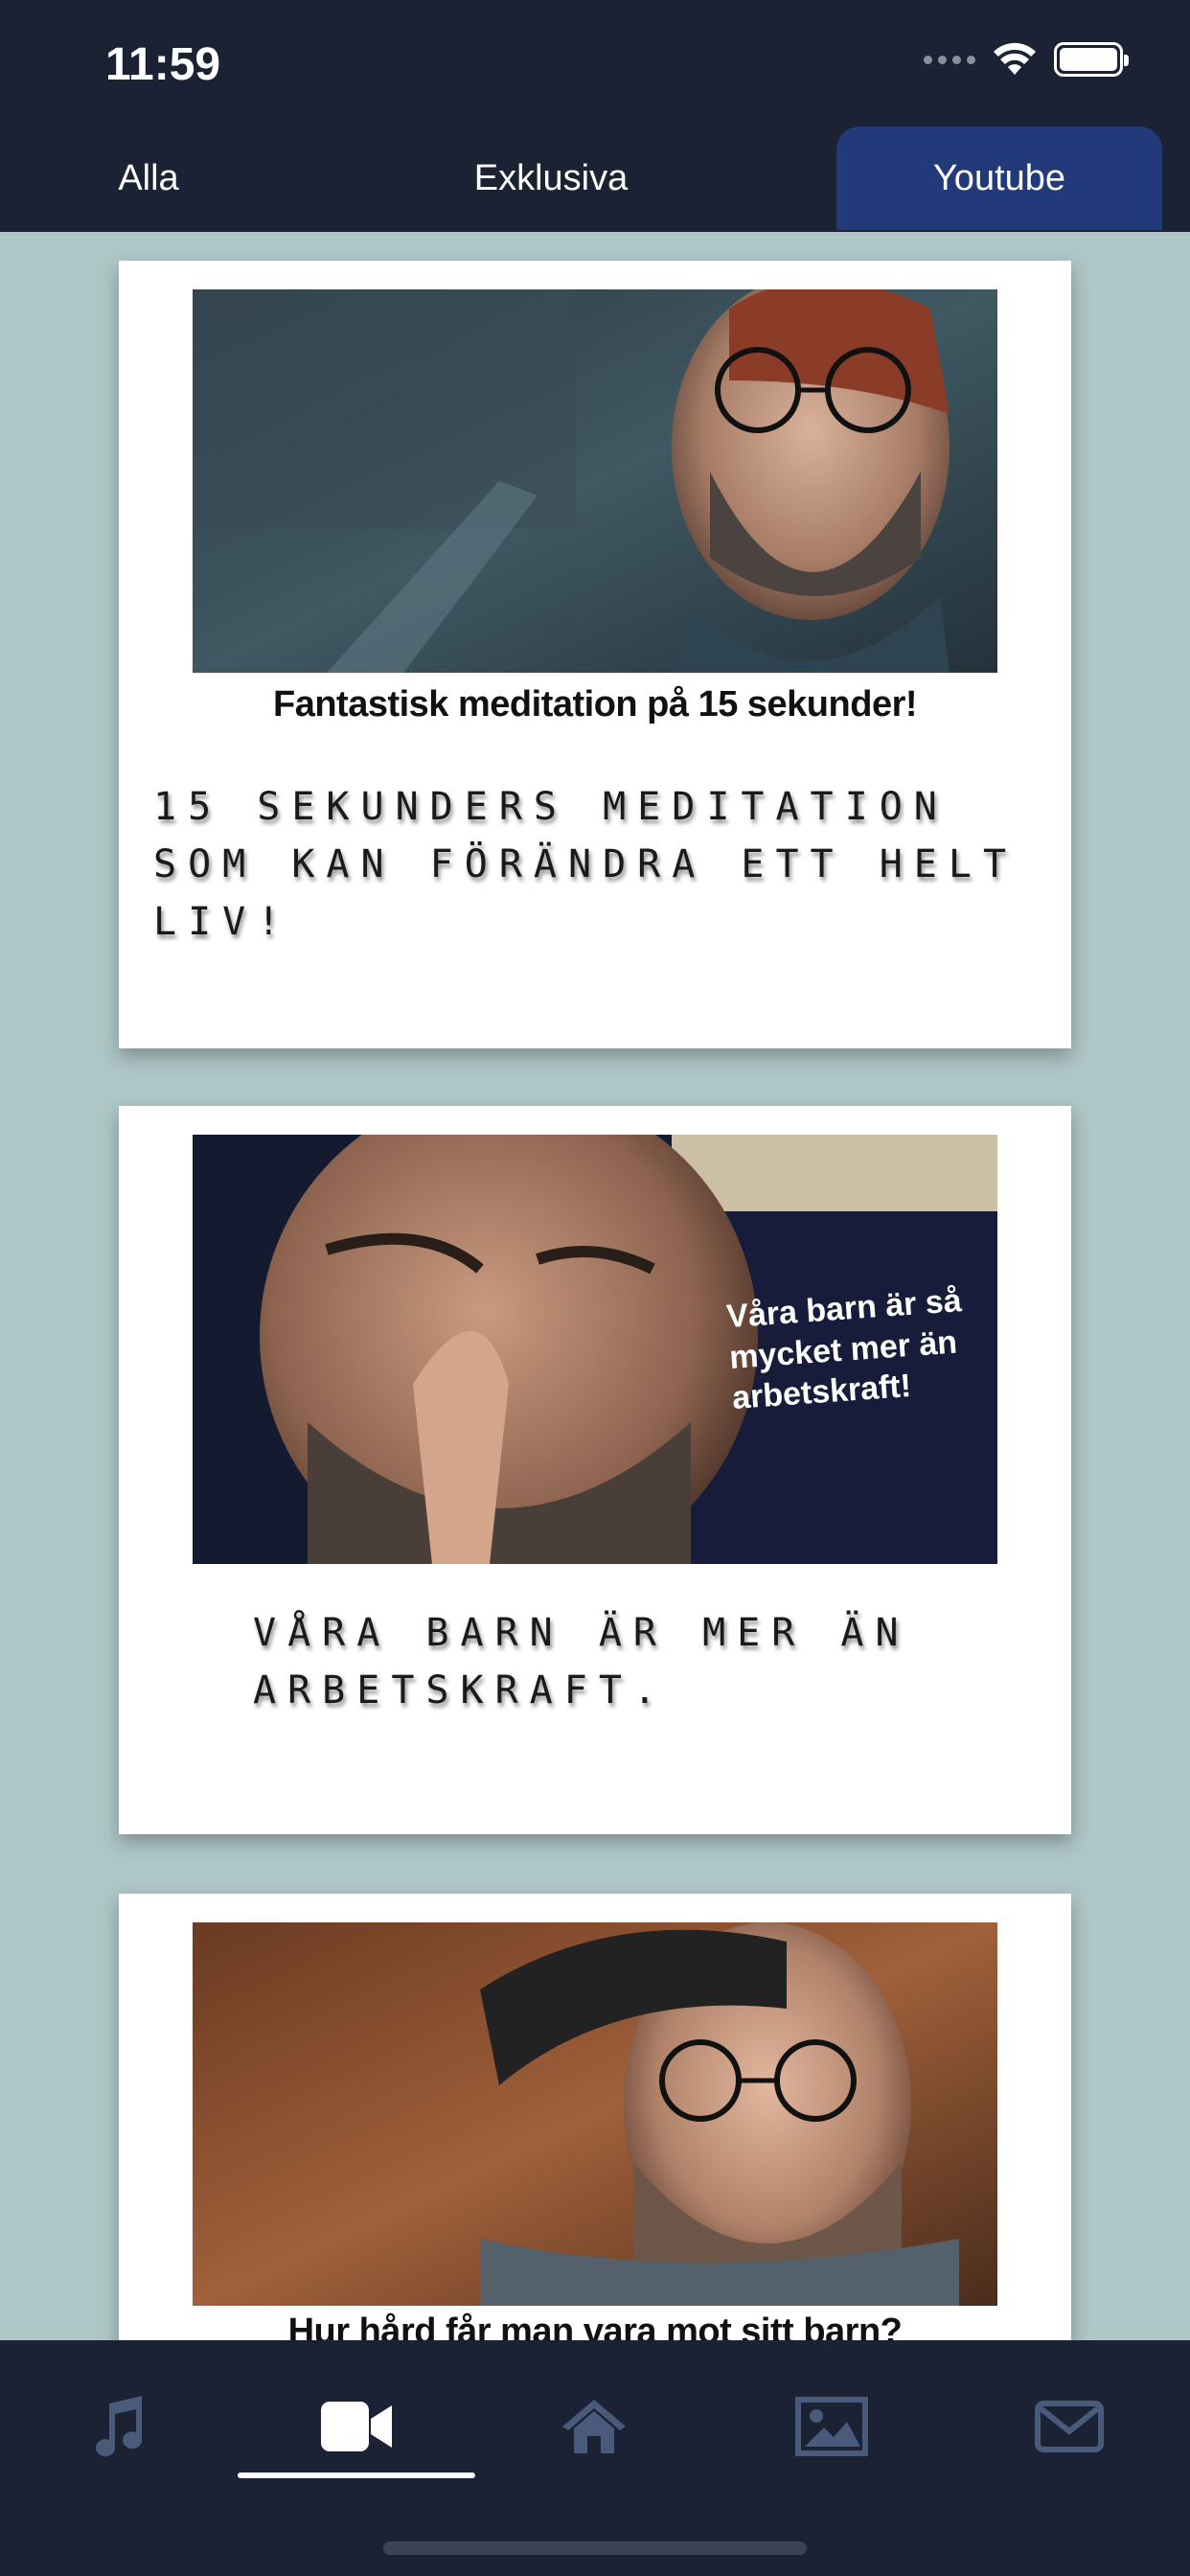  Describe the element at coordinates (551, 178) in the screenshot. I see `tab-exklusiva: Exklusiva` at that location.